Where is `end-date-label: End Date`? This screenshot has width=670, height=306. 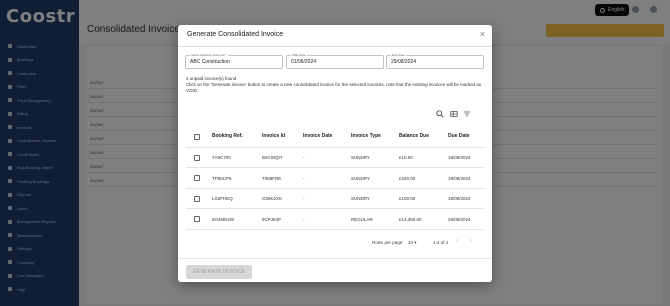
end-date-label: End Date is located at coordinates (398, 55).